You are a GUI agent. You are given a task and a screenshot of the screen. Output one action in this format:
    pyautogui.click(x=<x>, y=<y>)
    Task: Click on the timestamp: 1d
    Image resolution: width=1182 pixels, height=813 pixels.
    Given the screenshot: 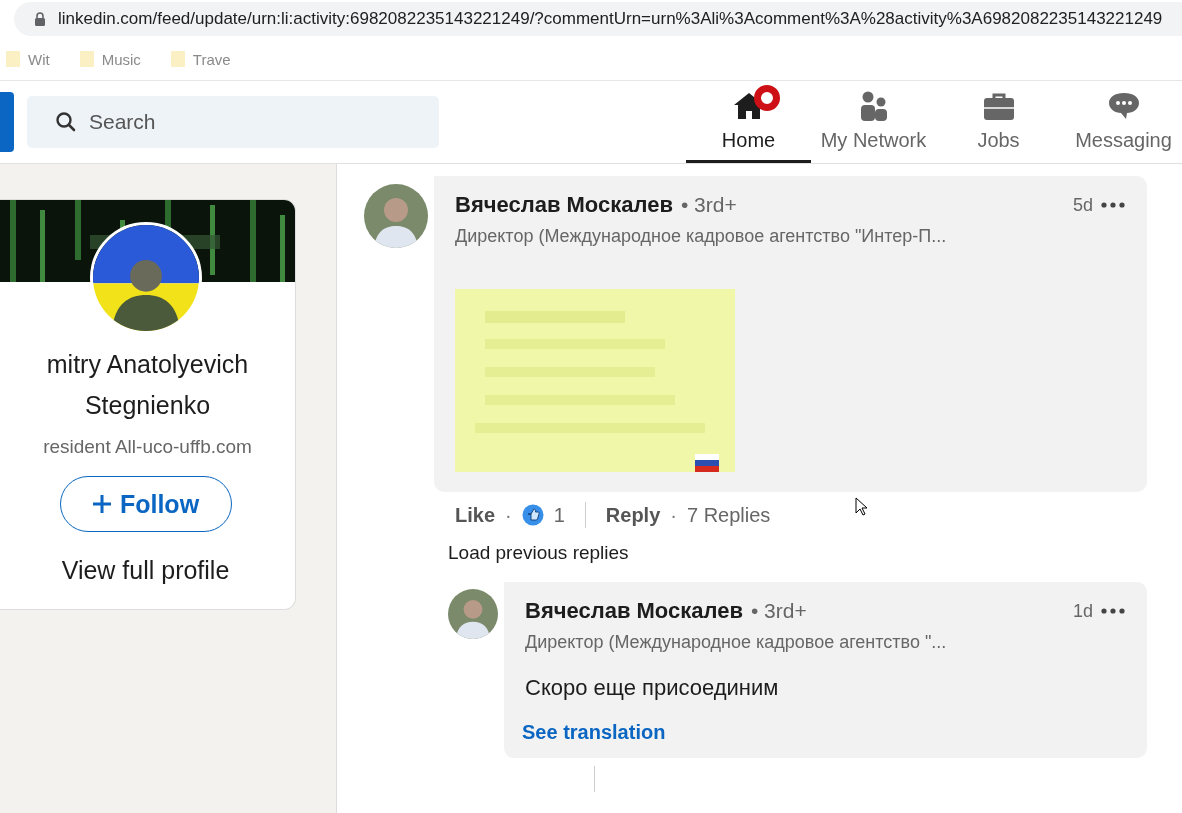 What is the action you would take?
    pyautogui.click(x=1082, y=611)
    